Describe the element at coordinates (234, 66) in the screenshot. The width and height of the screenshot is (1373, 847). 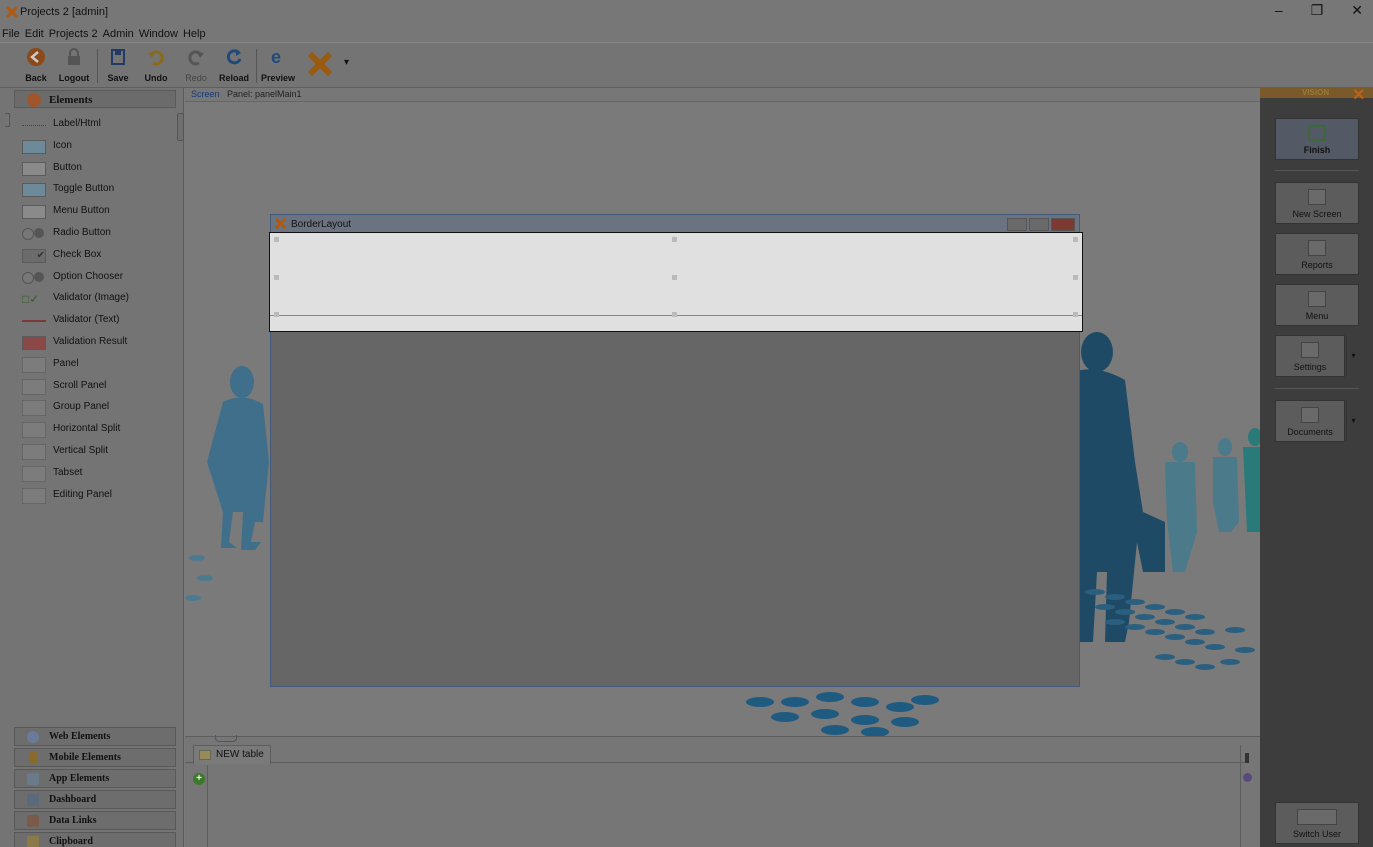
I see `reload-button: Reload` at that location.